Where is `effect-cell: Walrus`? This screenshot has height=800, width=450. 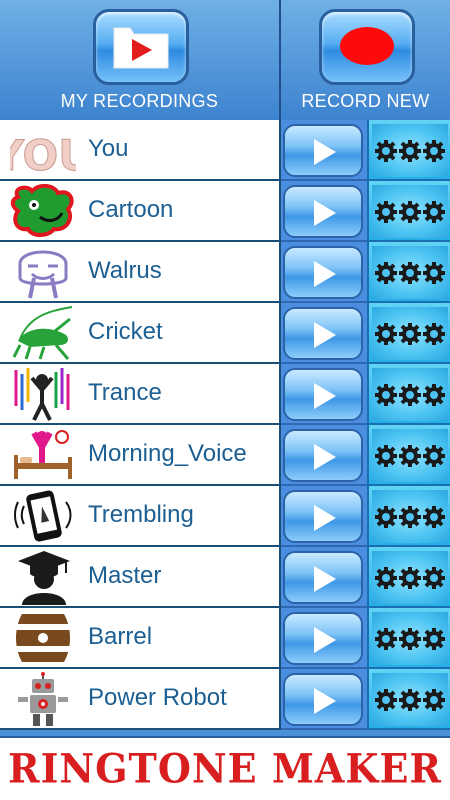 effect-cell: Walrus is located at coordinates (140, 272).